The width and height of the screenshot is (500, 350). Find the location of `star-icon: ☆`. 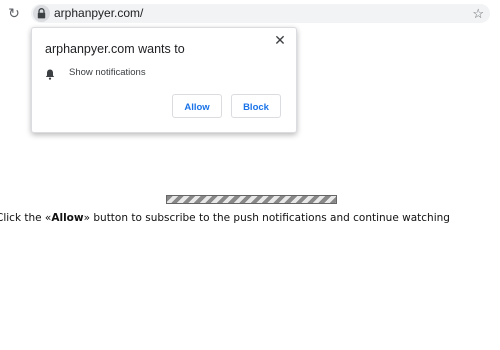

star-icon: ☆ is located at coordinates (478, 13).